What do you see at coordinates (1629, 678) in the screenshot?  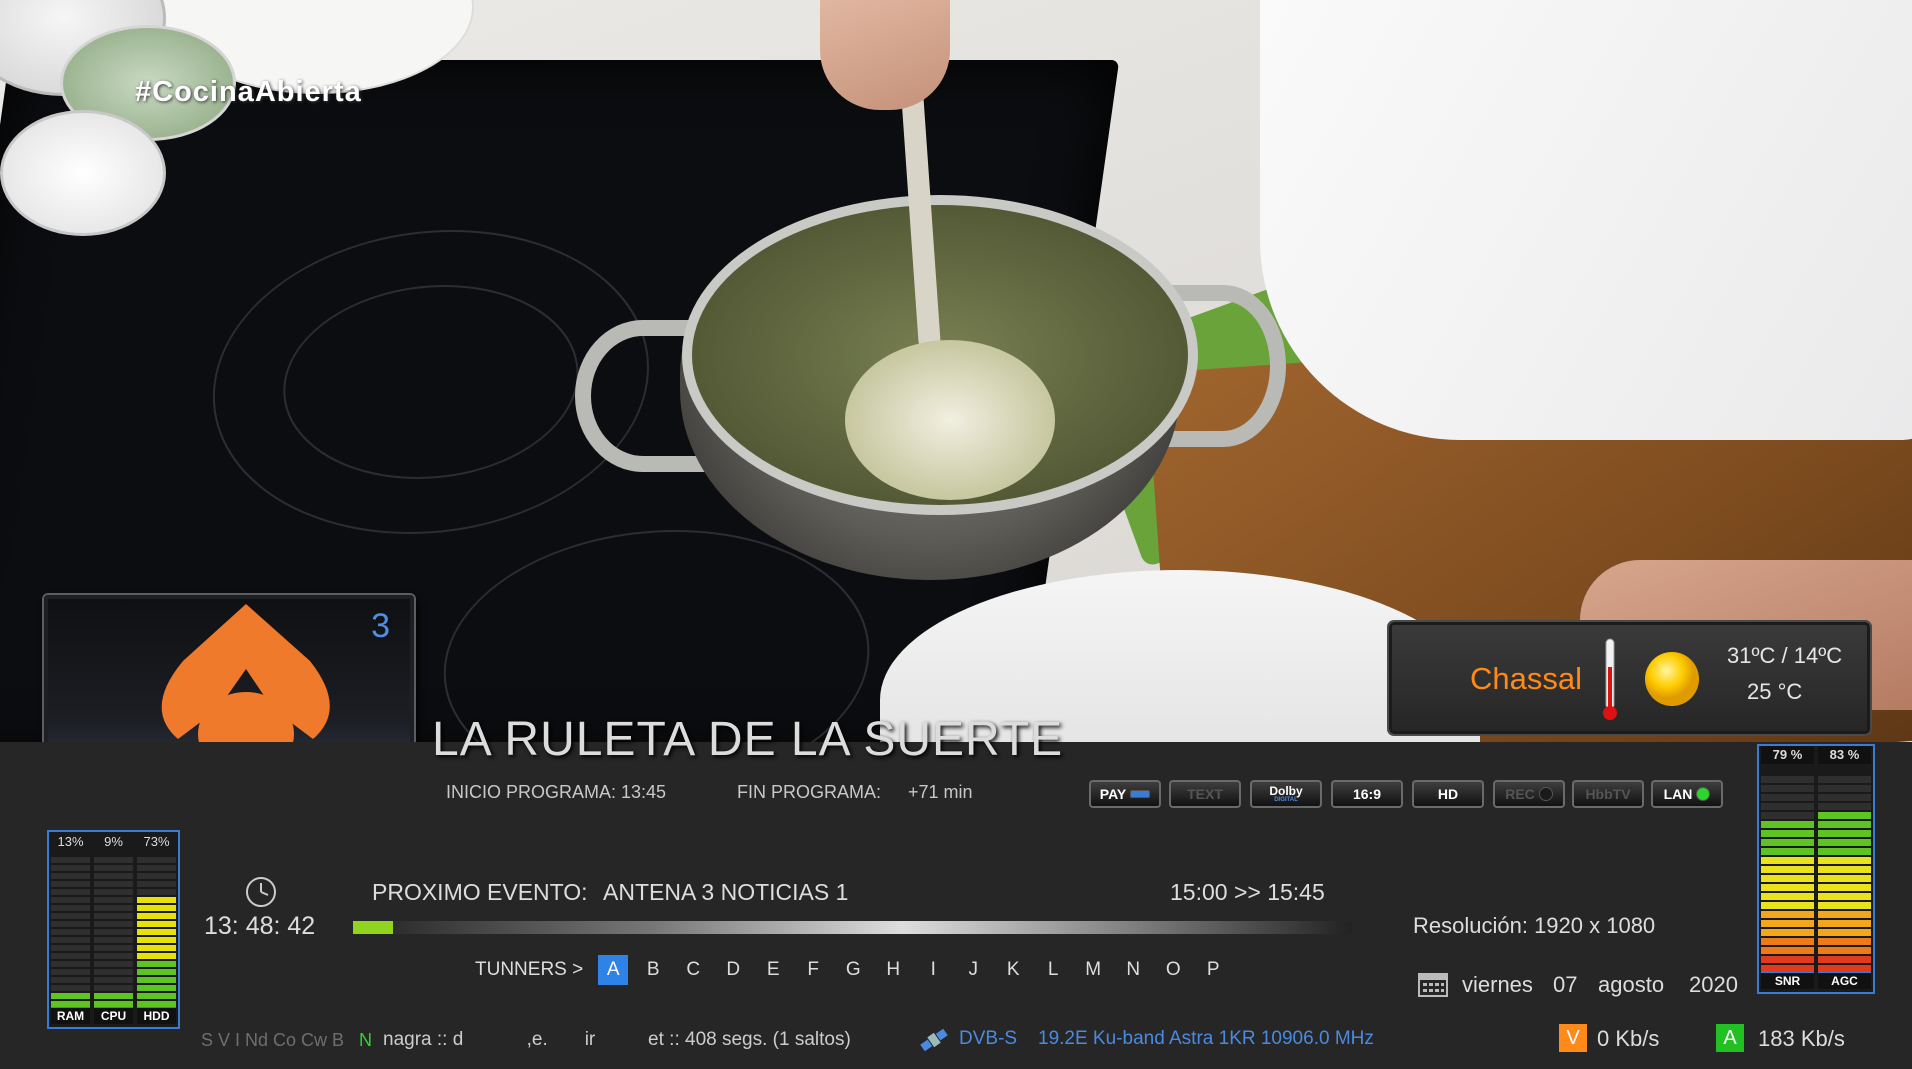 I see `weather-widget: Chassal 31ºC / 14ºC 25 °C` at bounding box center [1629, 678].